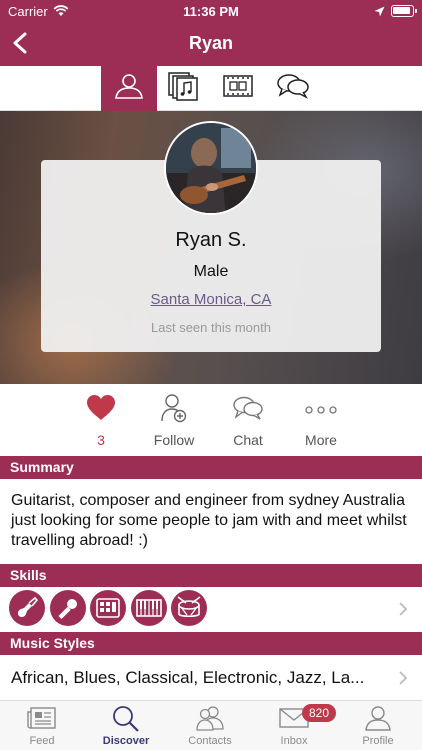 The image size is (422, 750). What do you see at coordinates (210, 741) in the screenshot?
I see `tab-contacts-label: Contacts` at bounding box center [210, 741].